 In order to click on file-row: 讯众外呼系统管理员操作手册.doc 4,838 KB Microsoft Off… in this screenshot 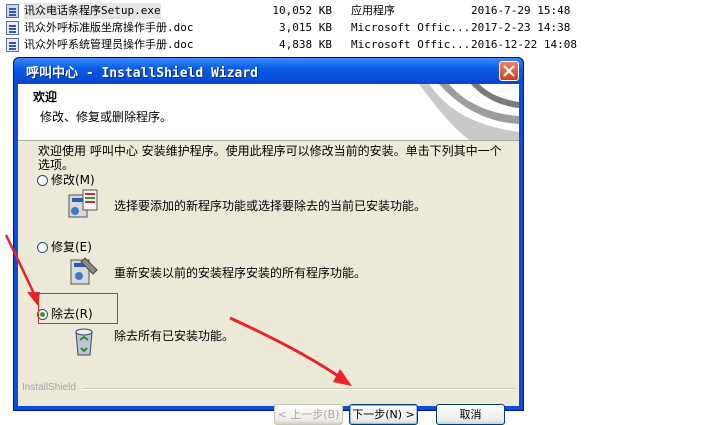, I will do `click(365, 45)`.